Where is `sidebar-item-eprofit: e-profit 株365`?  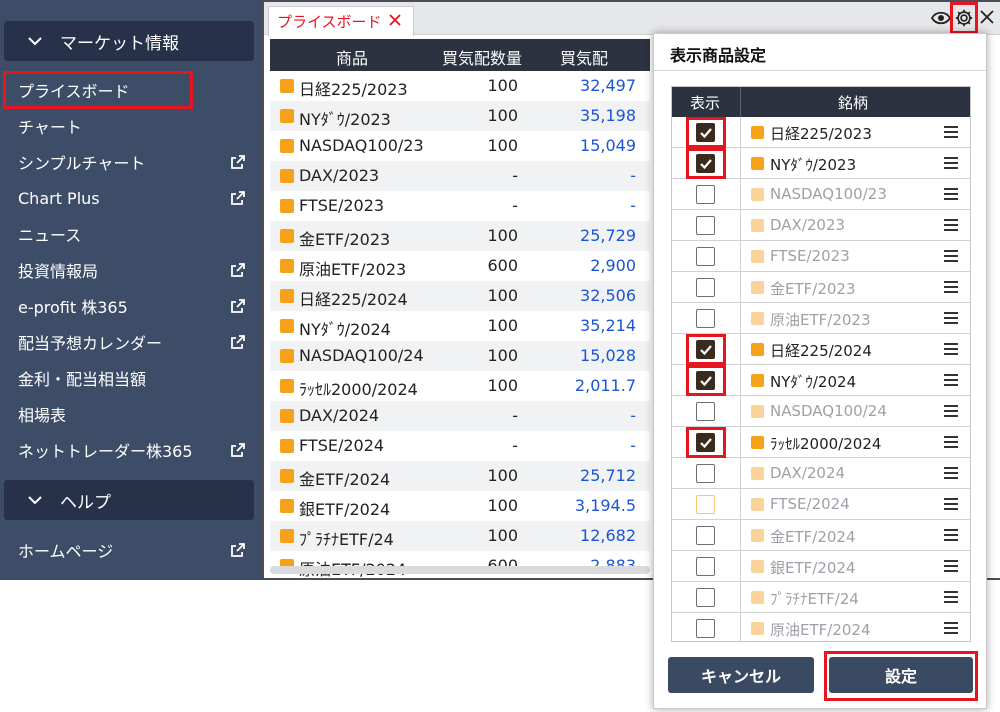
sidebar-item-eprofit: e-profit 株365 is located at coordinates (131, 306).